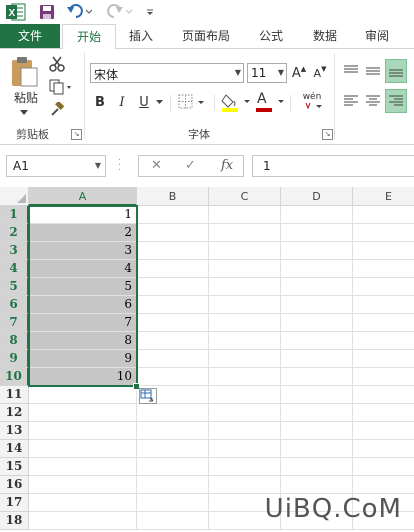 Image resolution: width=414 pixels, height=532 pixels. What do you see at coordinates (396, 71) in the screenshot?
I see `align-bottom-icon` at bounding box center [396, 71].